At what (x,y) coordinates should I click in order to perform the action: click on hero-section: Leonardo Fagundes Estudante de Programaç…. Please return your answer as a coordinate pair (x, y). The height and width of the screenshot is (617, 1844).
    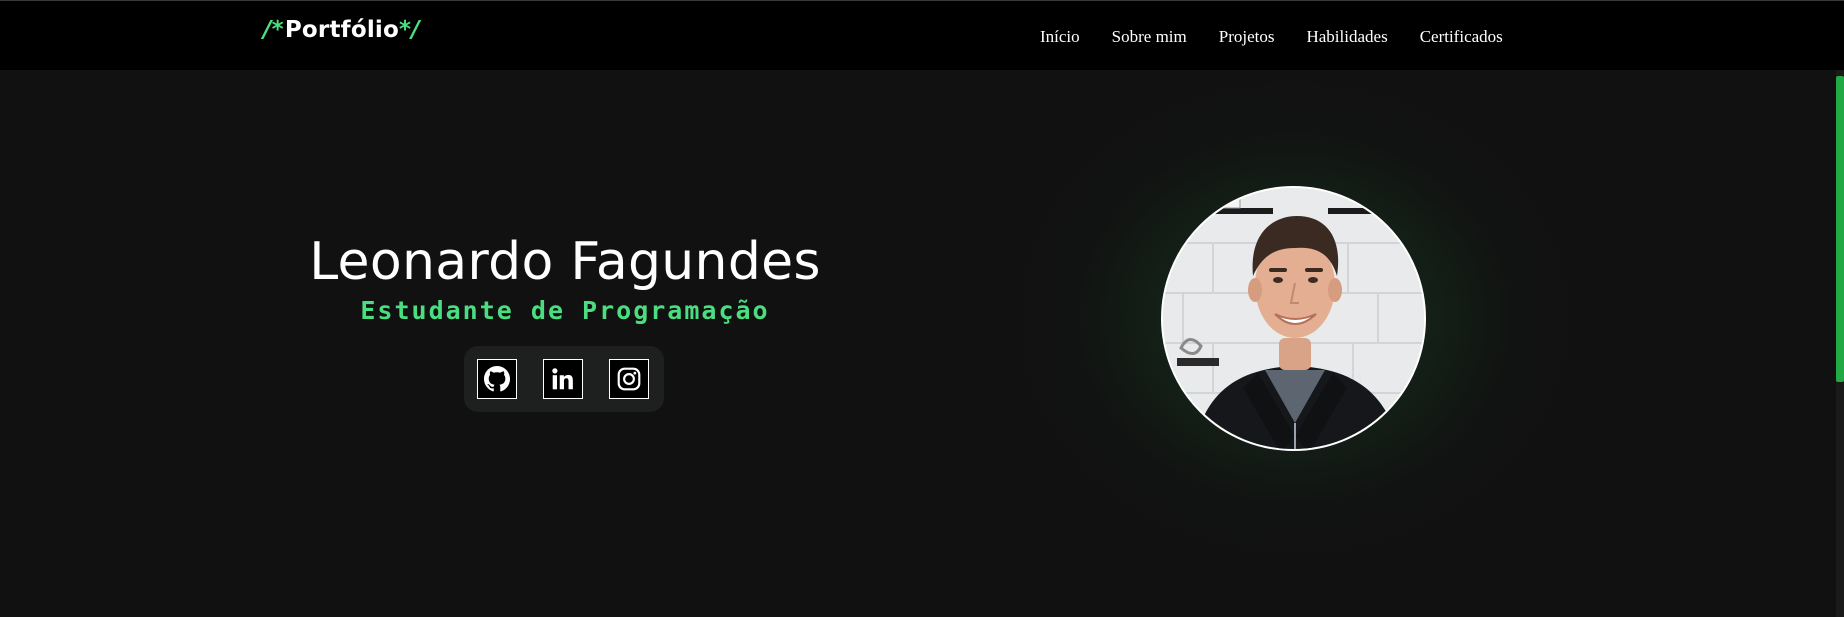
    Looking at the image, I should click on (565, 278).